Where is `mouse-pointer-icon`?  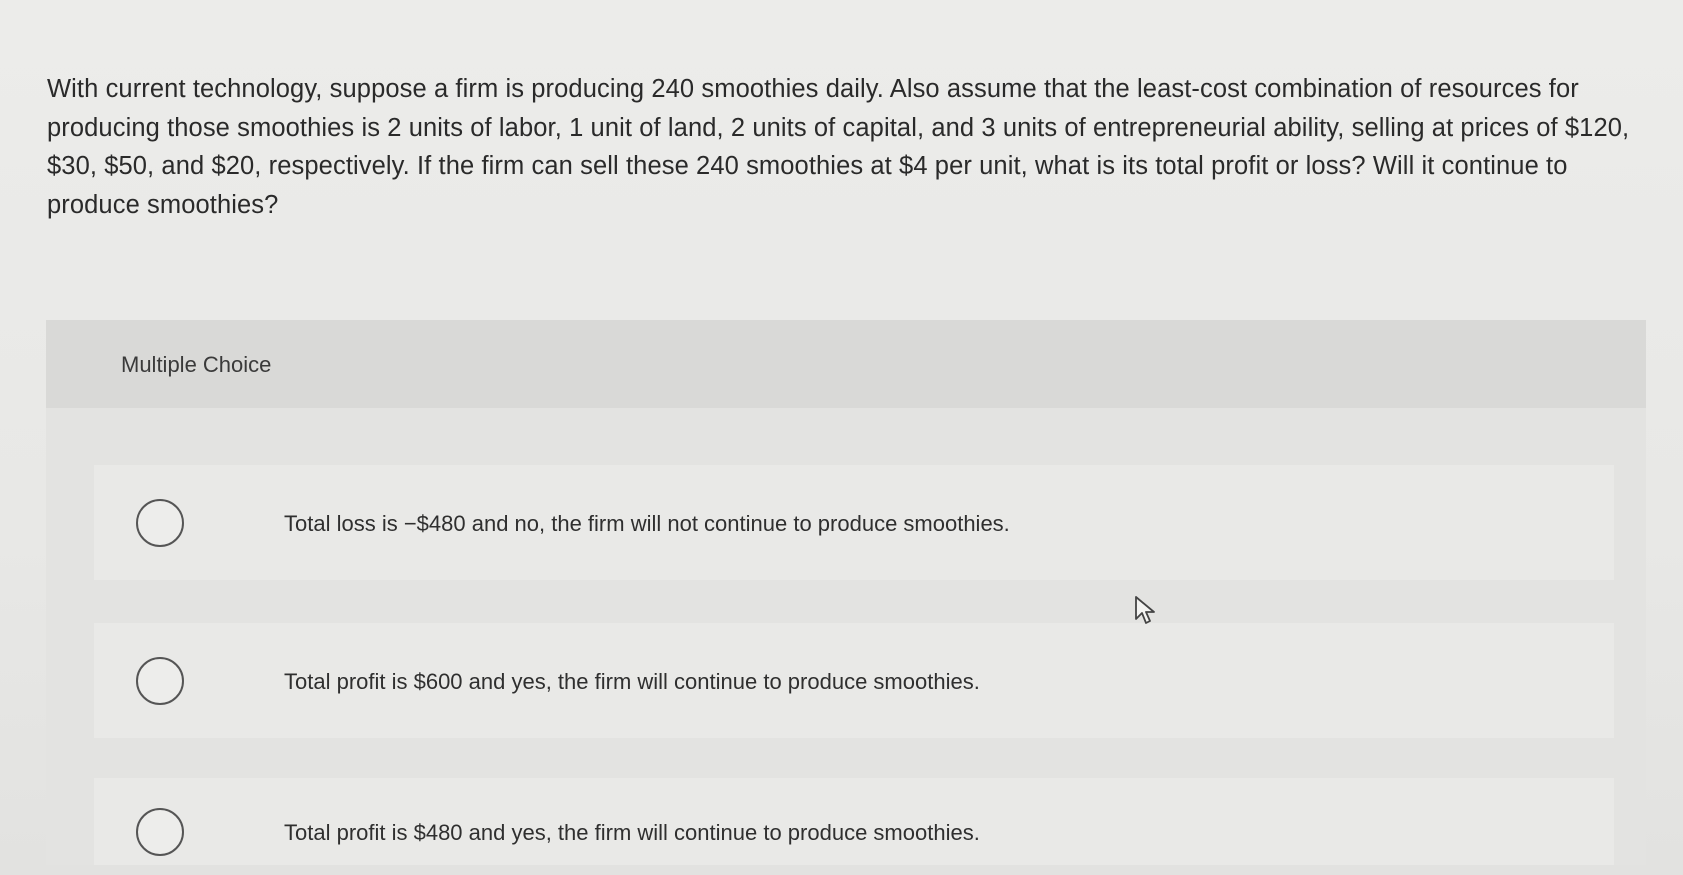 mouse-pointer-icon is located at coordinates (1145, 610).